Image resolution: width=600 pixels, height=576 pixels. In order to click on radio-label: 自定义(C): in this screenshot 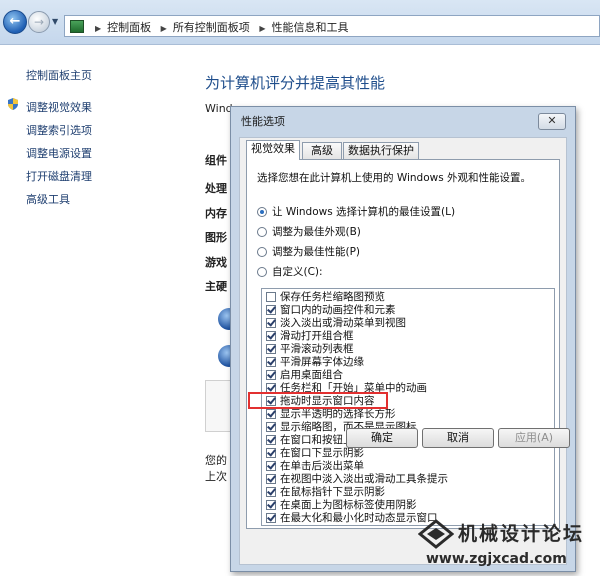, I will do `click(297, 272)`.